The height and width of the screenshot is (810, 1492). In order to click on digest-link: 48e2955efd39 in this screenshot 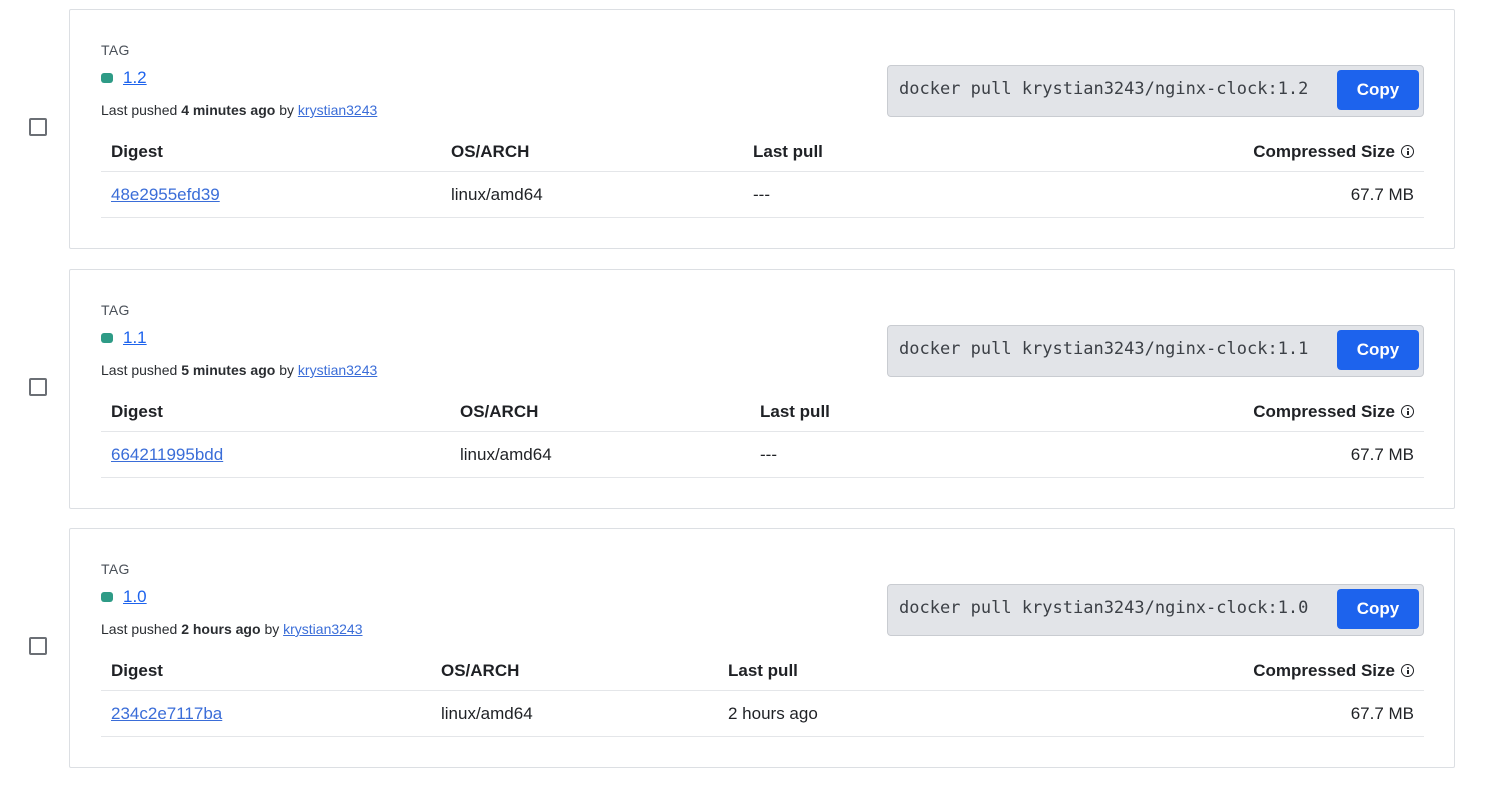, I will do `click(165, 195)`.